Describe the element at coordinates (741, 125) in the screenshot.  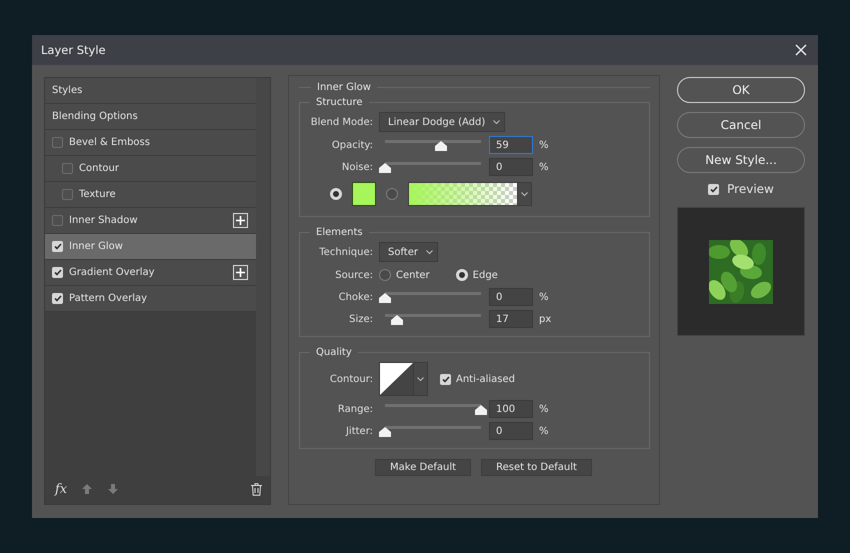
I see `dialog-button: Cancel` at that location.